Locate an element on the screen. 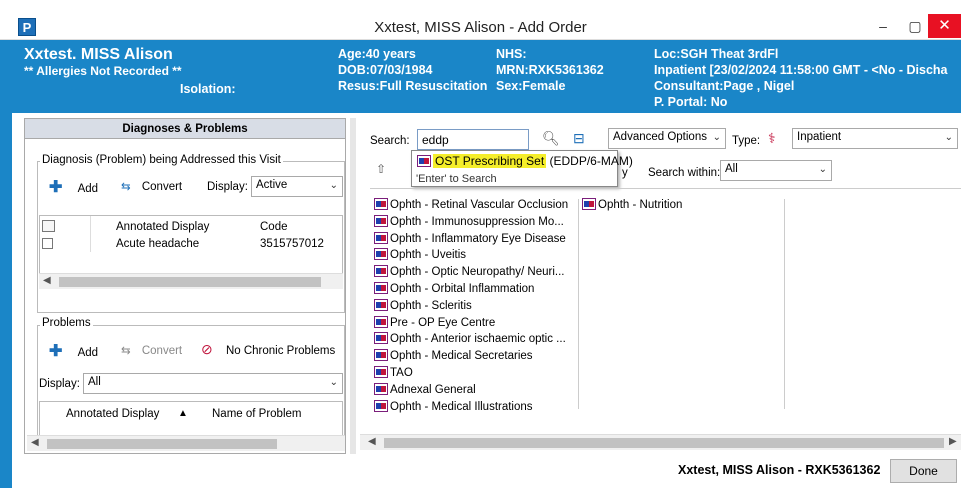 This screenshot has height=488, width=961. folder-item: Ophth - Uveitis is located at coordinates (471, 255).